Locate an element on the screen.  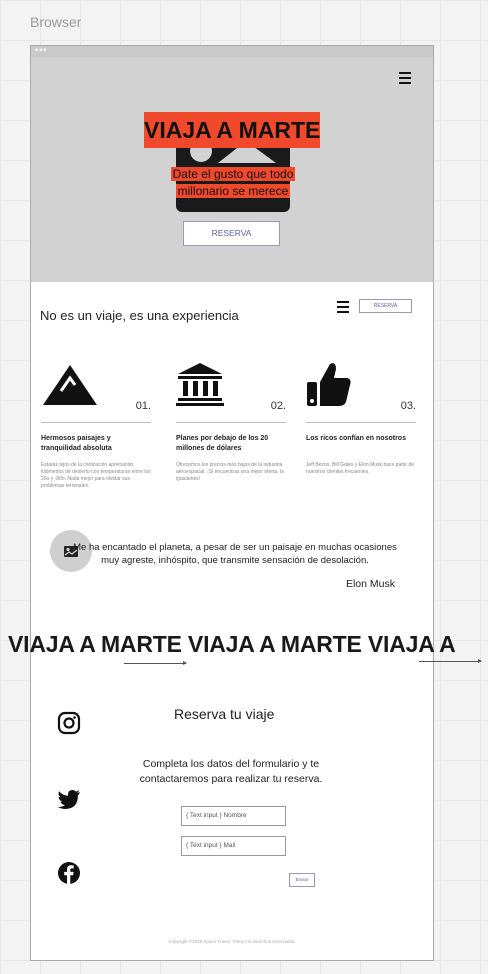
feature-title: Los ricos confían en nosotros is located at coordinates (356, 438).